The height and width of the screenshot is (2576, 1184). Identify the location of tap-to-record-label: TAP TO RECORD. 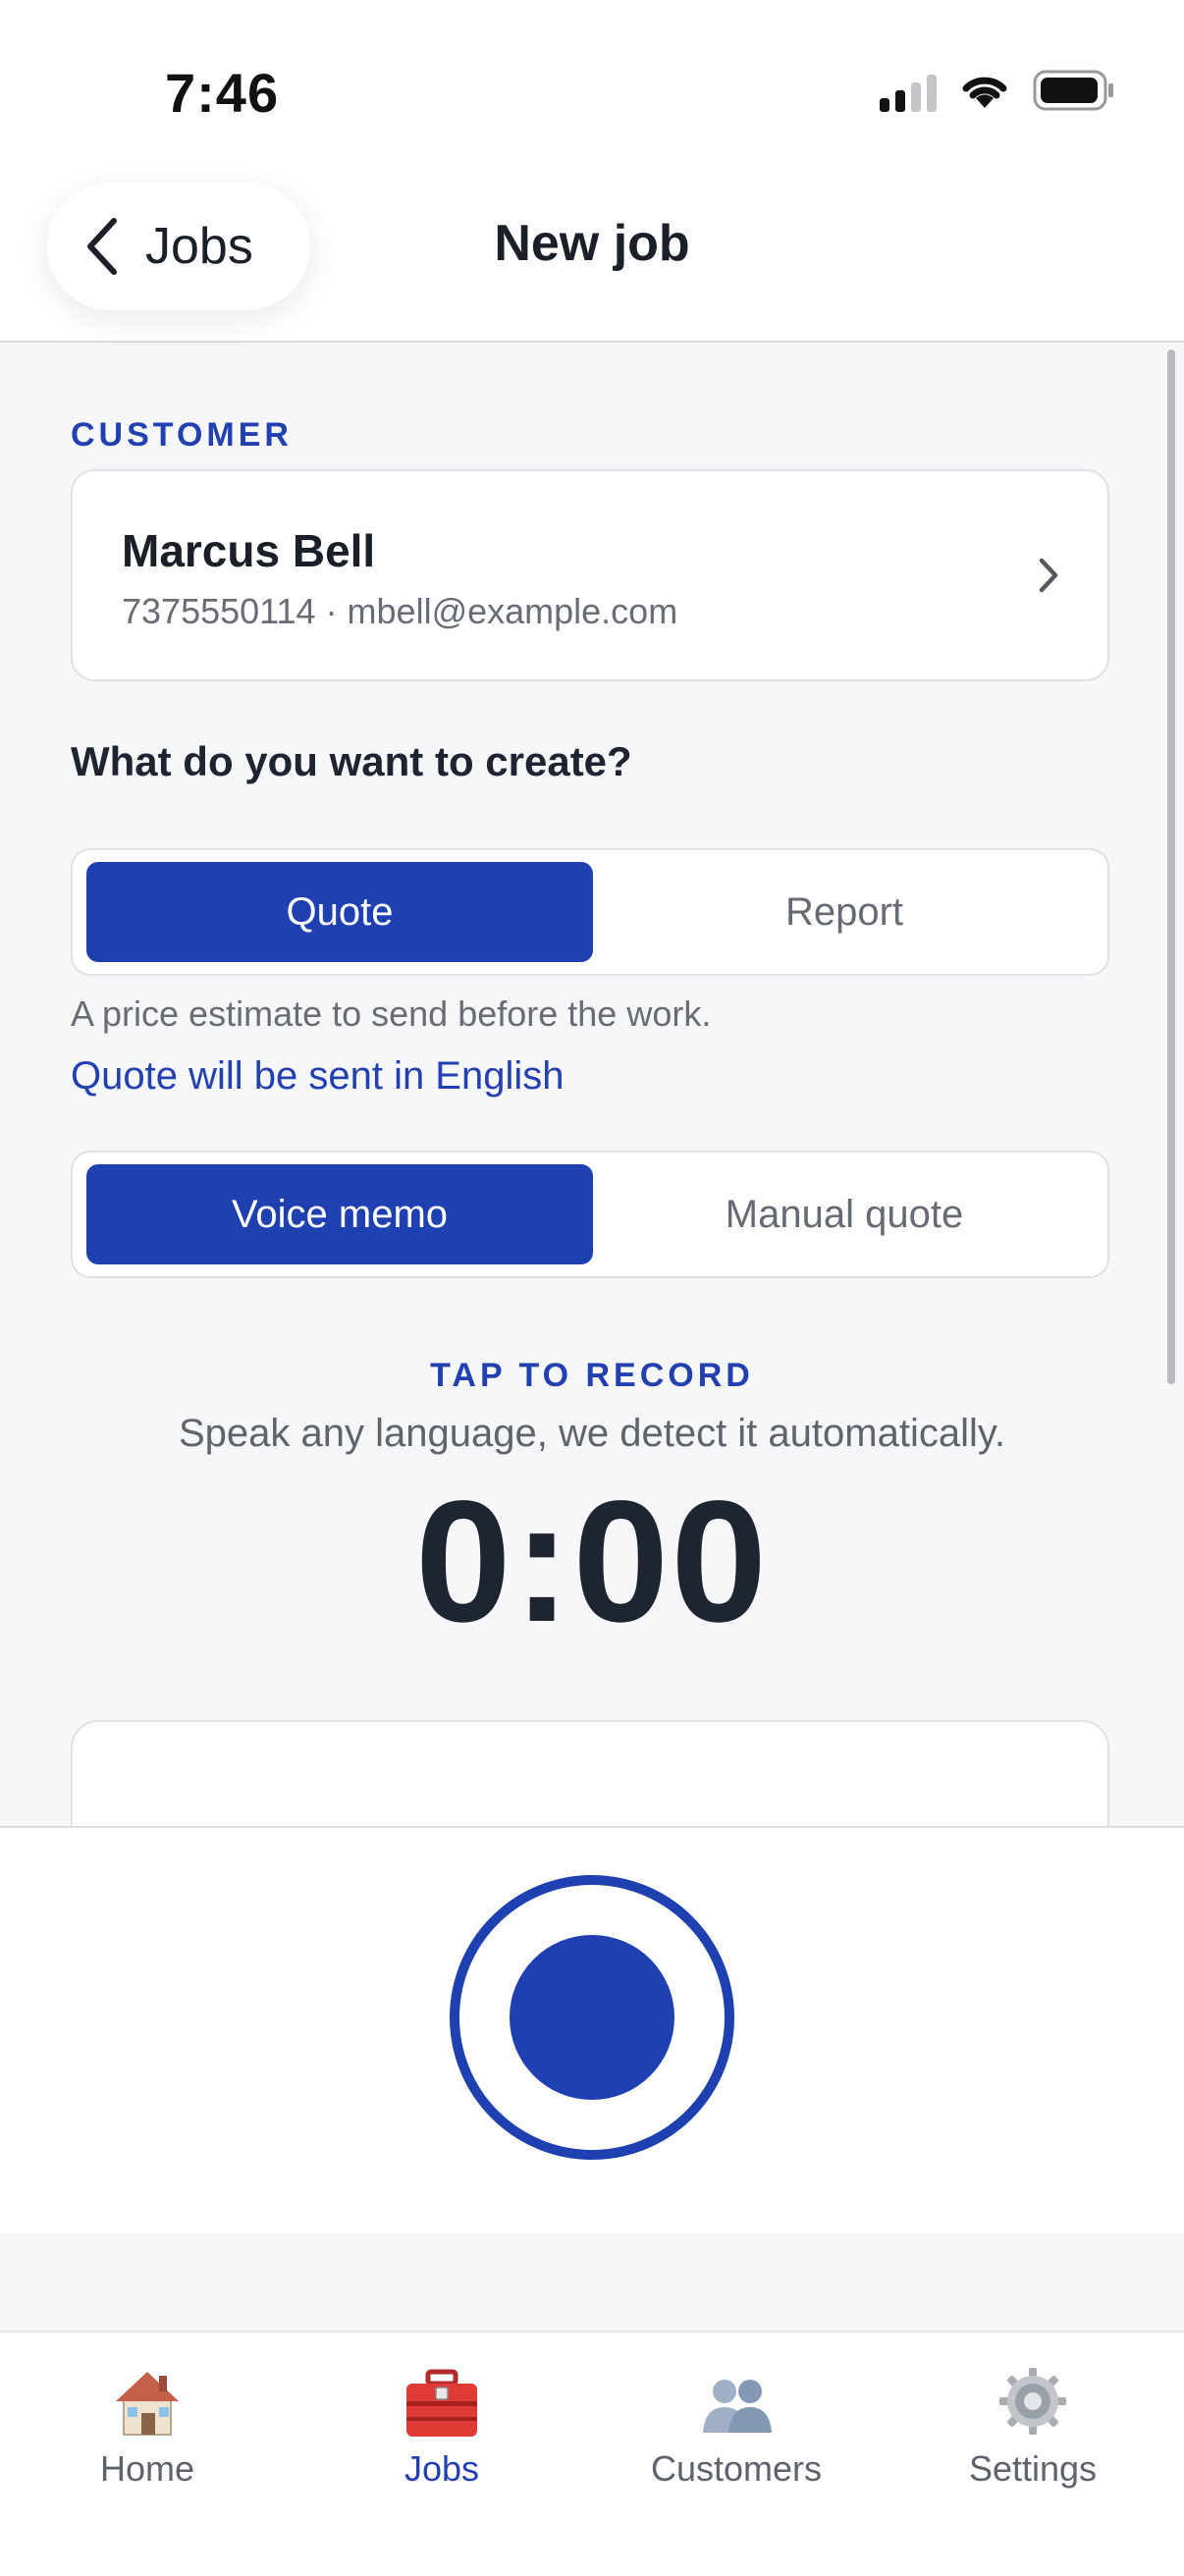
(592, 1375).